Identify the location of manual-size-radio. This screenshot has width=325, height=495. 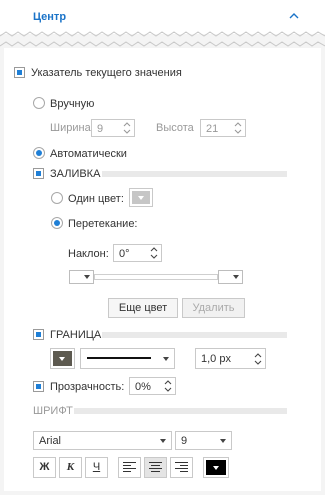
(39, 103).